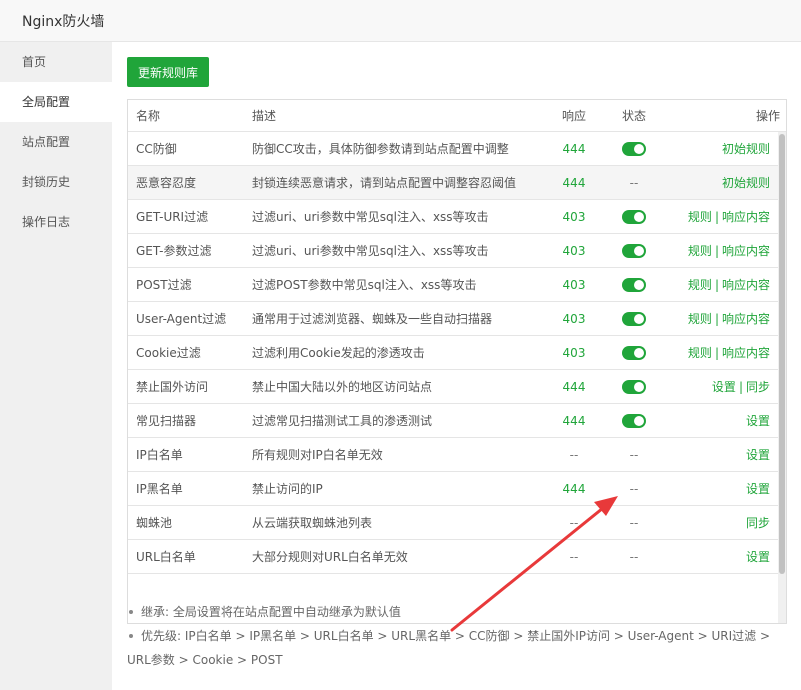  Describe the element at coordinates (457, 285) in the screenshot. I see `table-row: POST过滤 过滤POST参数中常见sql注入、xss等攻击 403 规则 | 响应内容` at that location.